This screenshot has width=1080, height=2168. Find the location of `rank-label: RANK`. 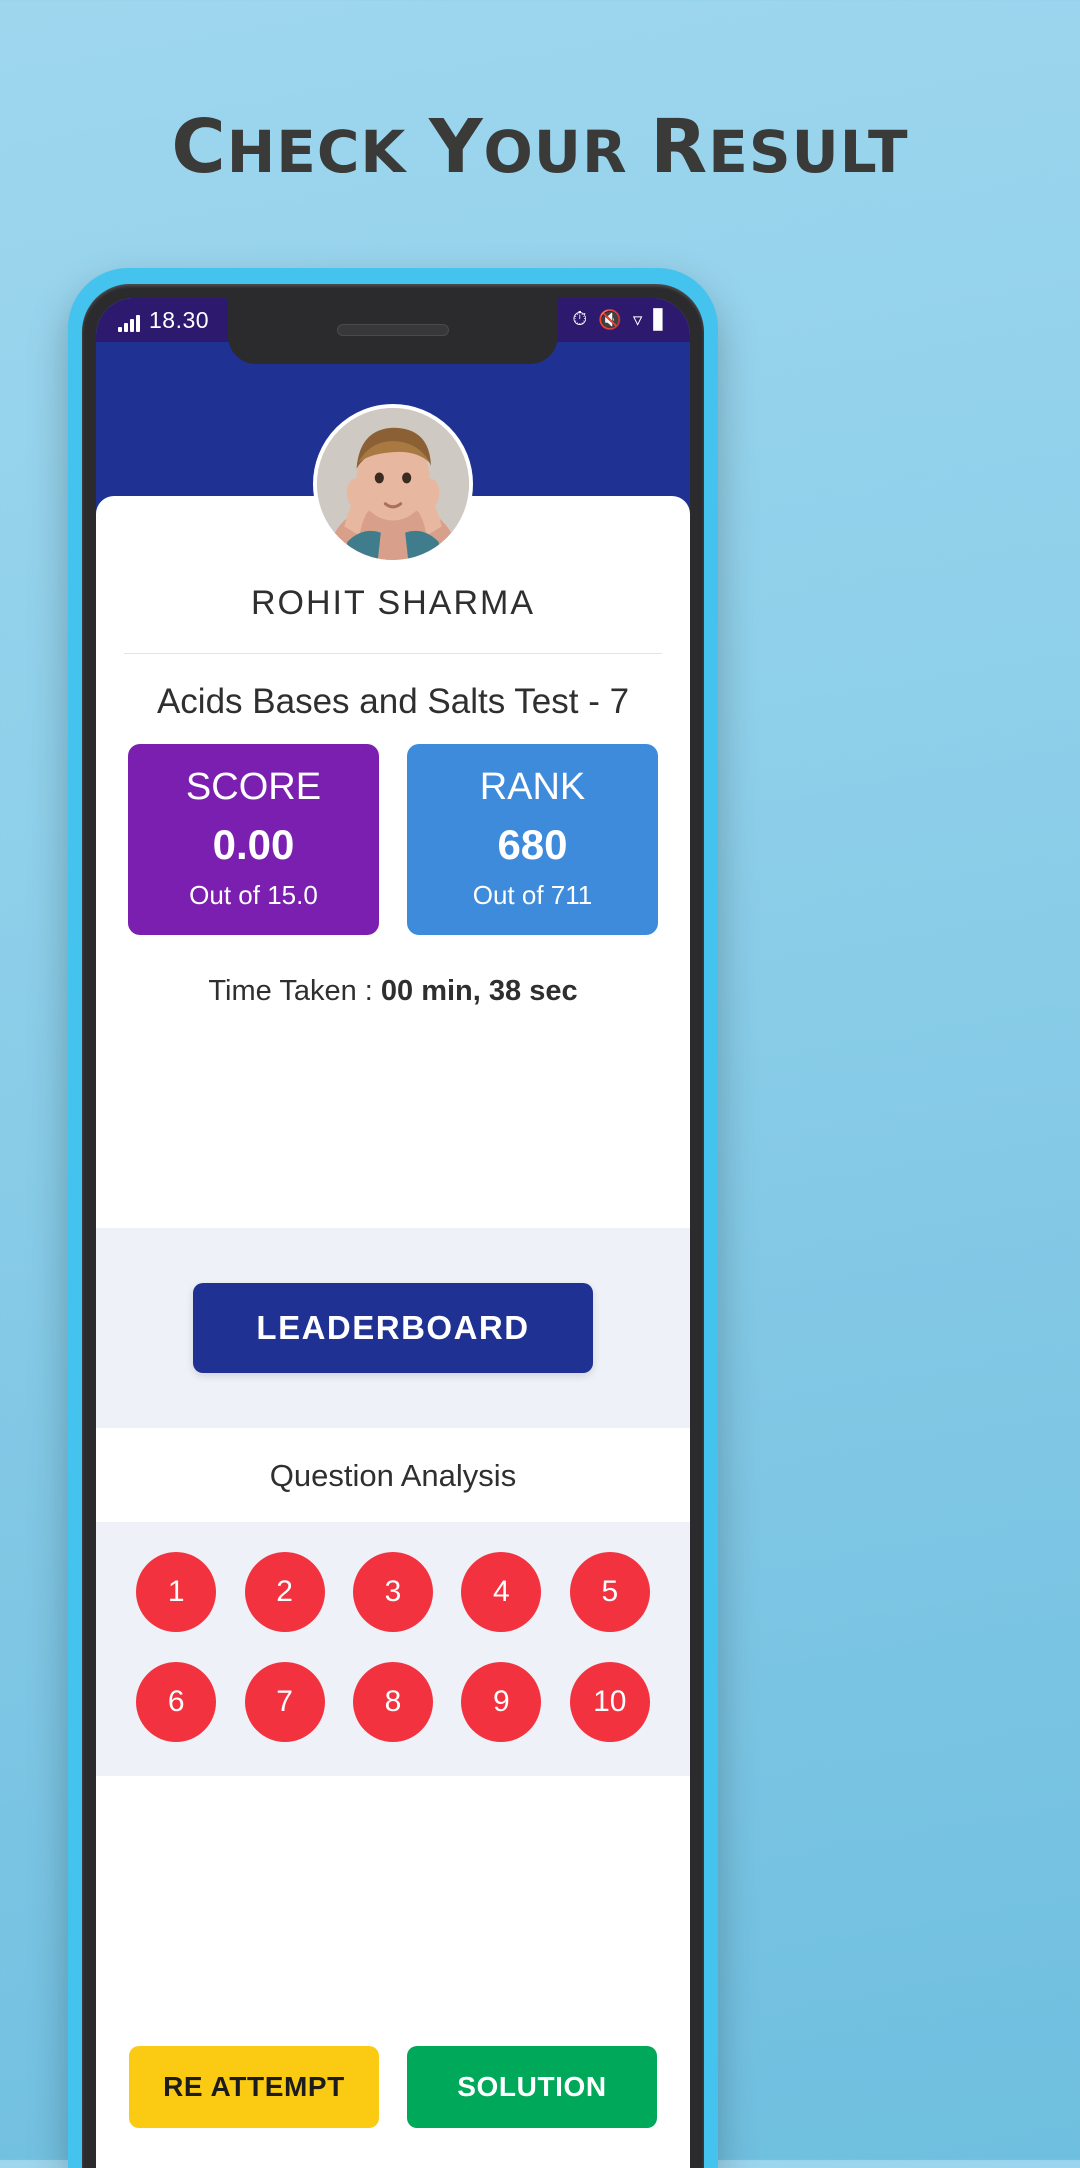

rank-label: RANK is located at coordinates (532, 787).